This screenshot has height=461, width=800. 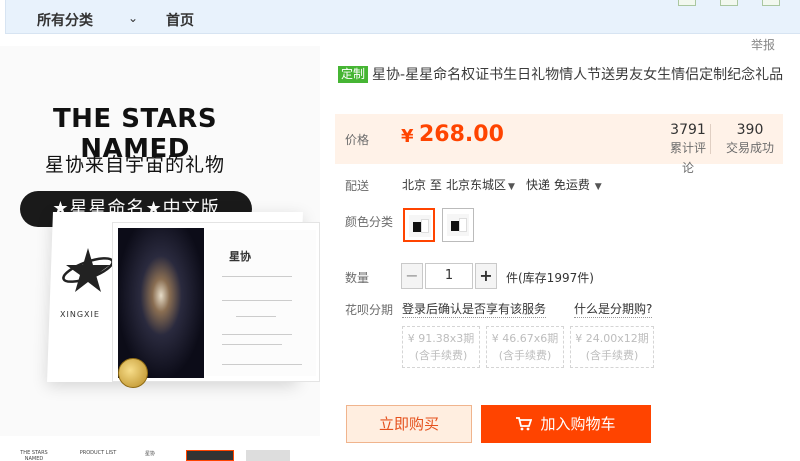 What do you see at coordinates (474, 309) in the screenshot?
I see `installment-login-link: 登录后确认是否享有该服务` at bounding box center [474, 309].